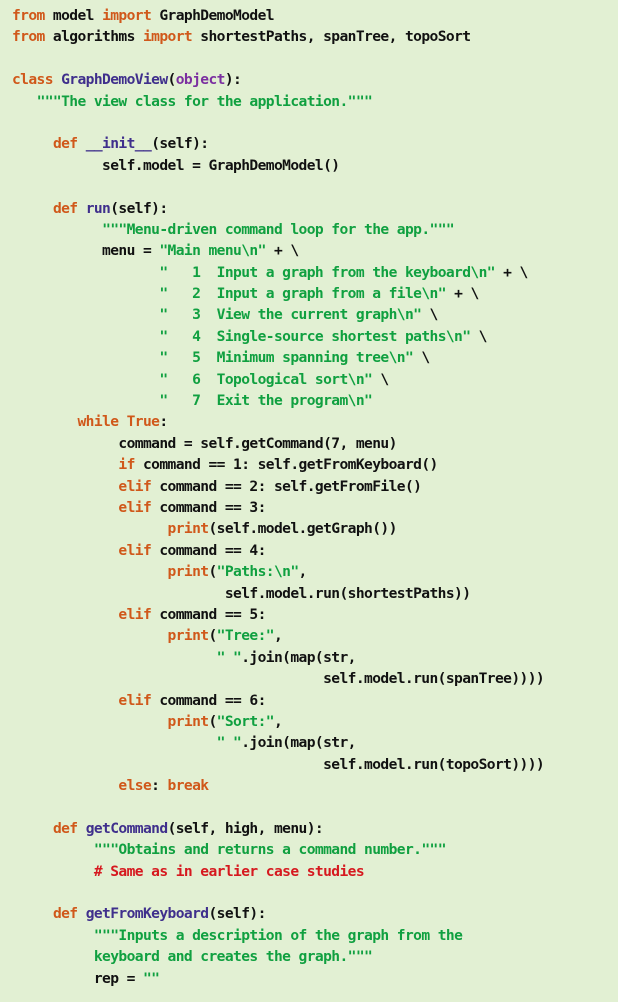 The image size is (618, 1002). I want to click on code-line: def __init__(self):, so click(315, 143).